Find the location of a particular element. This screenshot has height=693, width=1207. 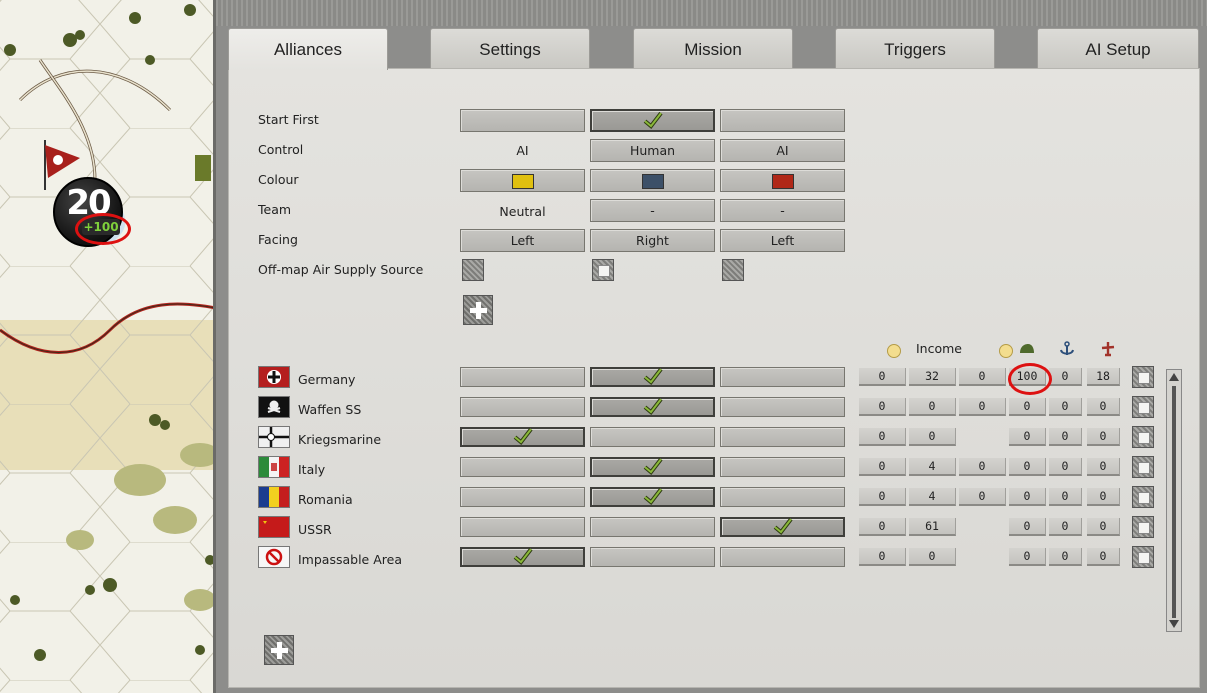

facing-side-2: Right is located at coordinates (652, 240).